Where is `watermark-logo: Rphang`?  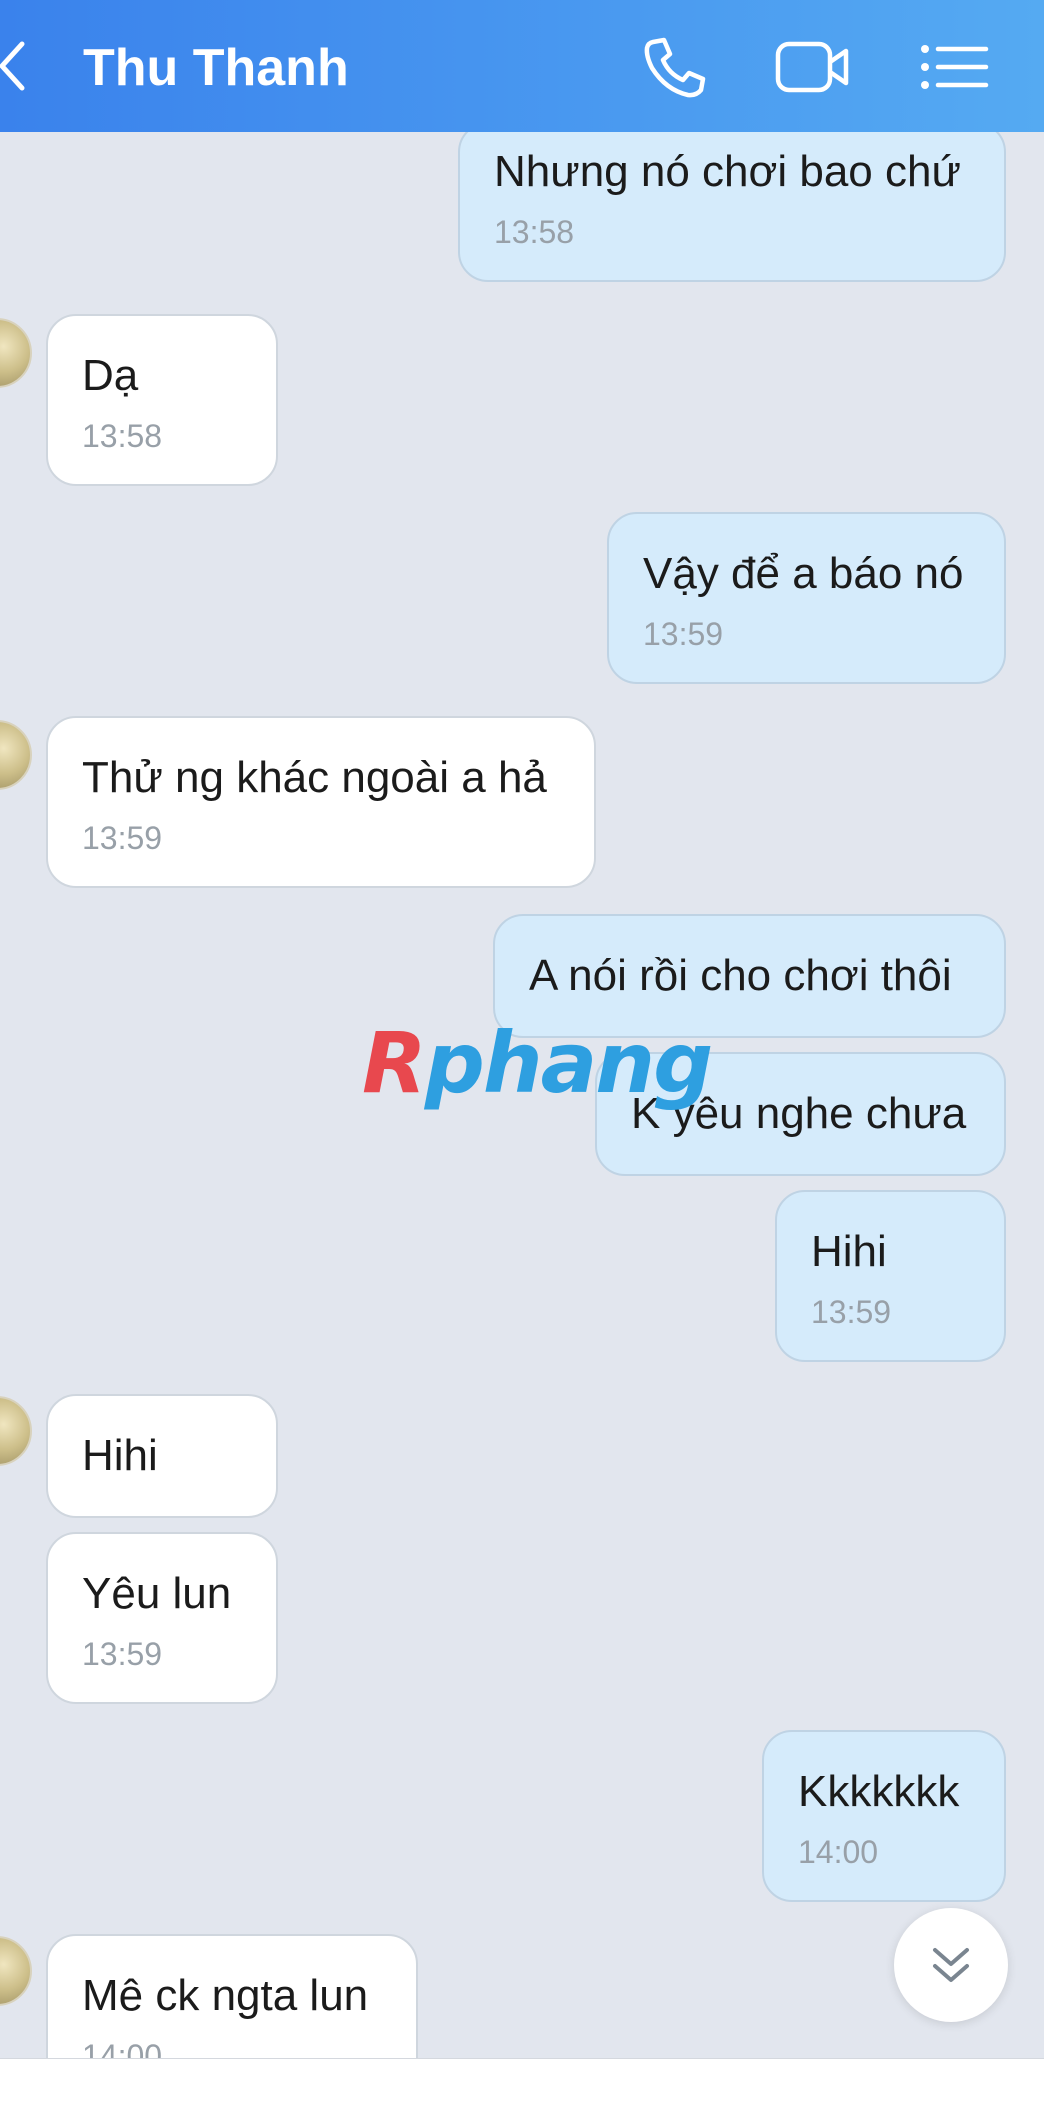
watermark-logo: Rphang is located at coordinates (537, 1063).